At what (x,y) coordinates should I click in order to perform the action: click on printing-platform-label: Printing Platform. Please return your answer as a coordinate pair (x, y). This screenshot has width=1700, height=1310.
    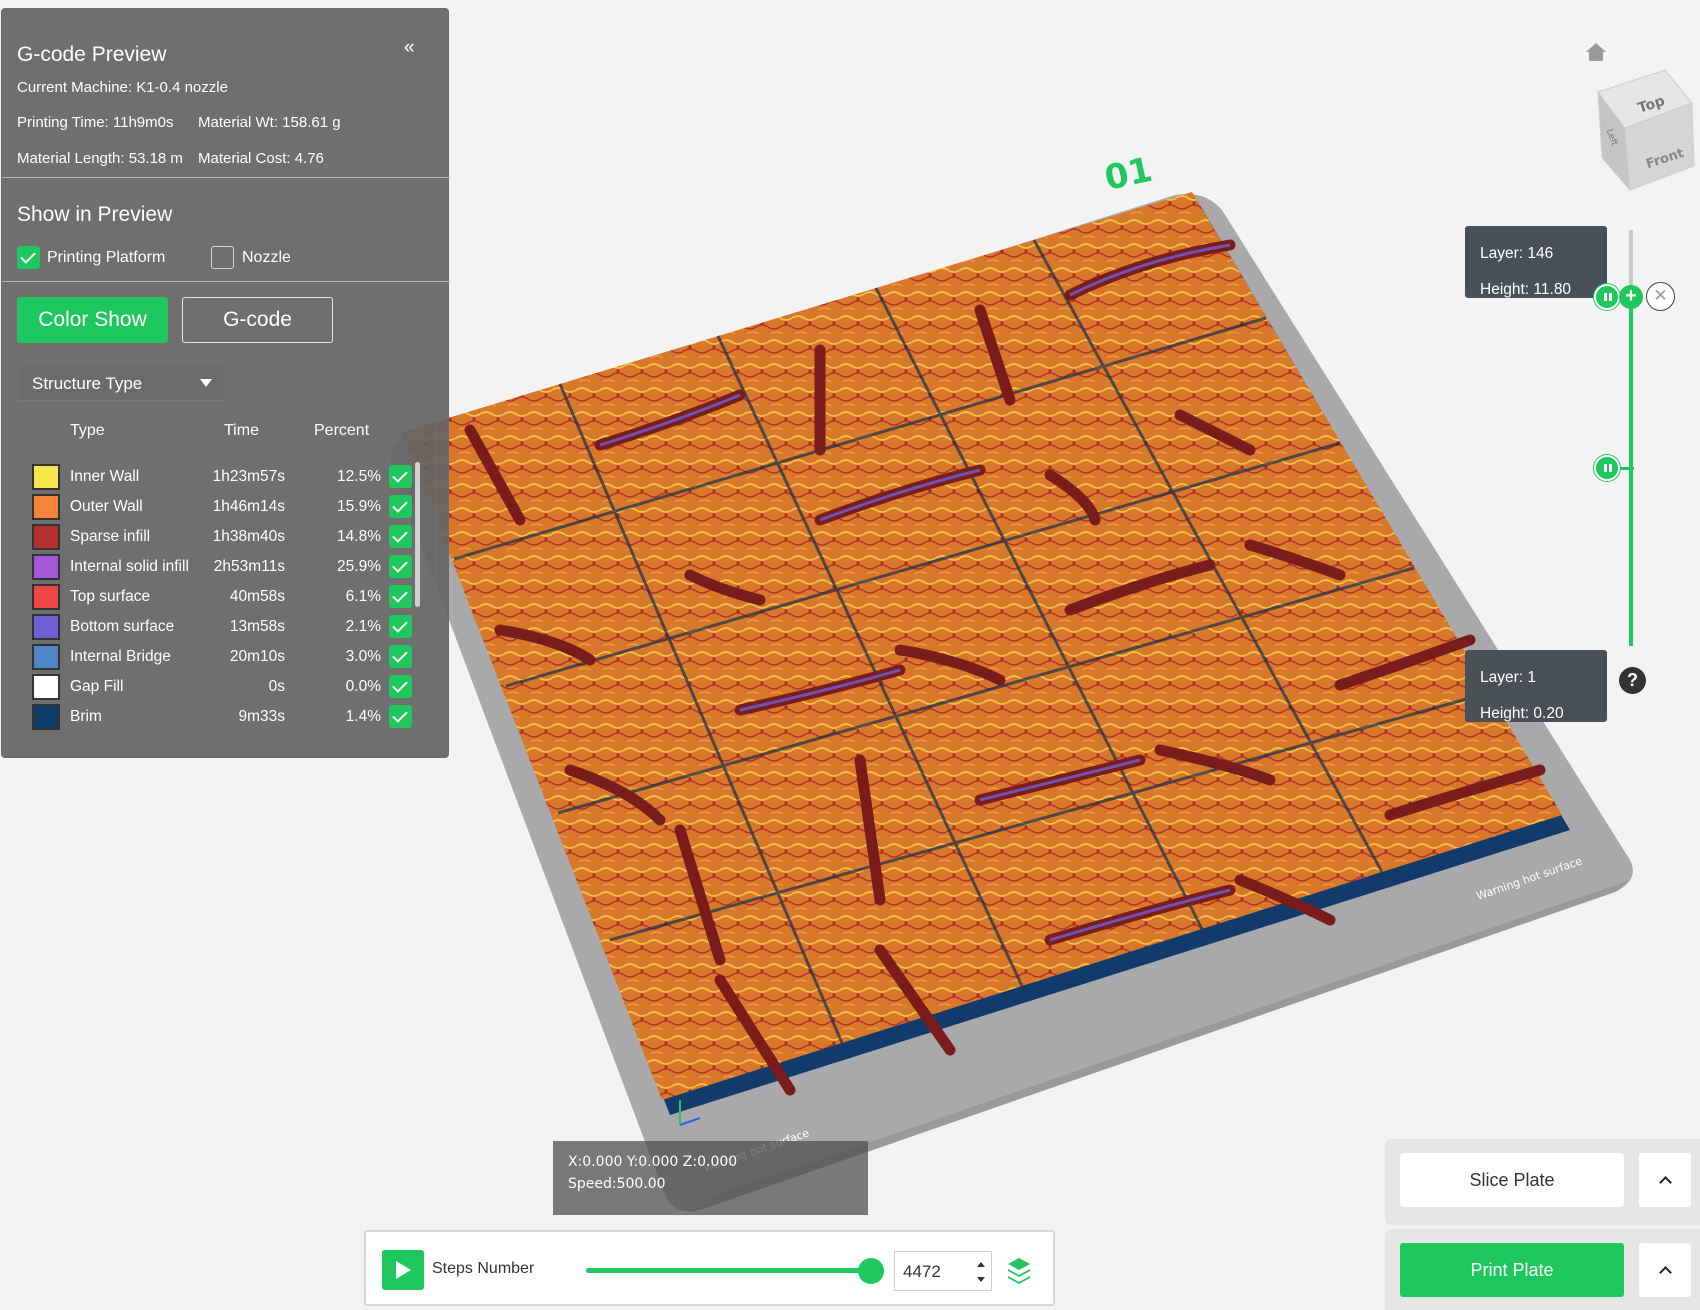
    Looking at the image, I should click on (106, 257).